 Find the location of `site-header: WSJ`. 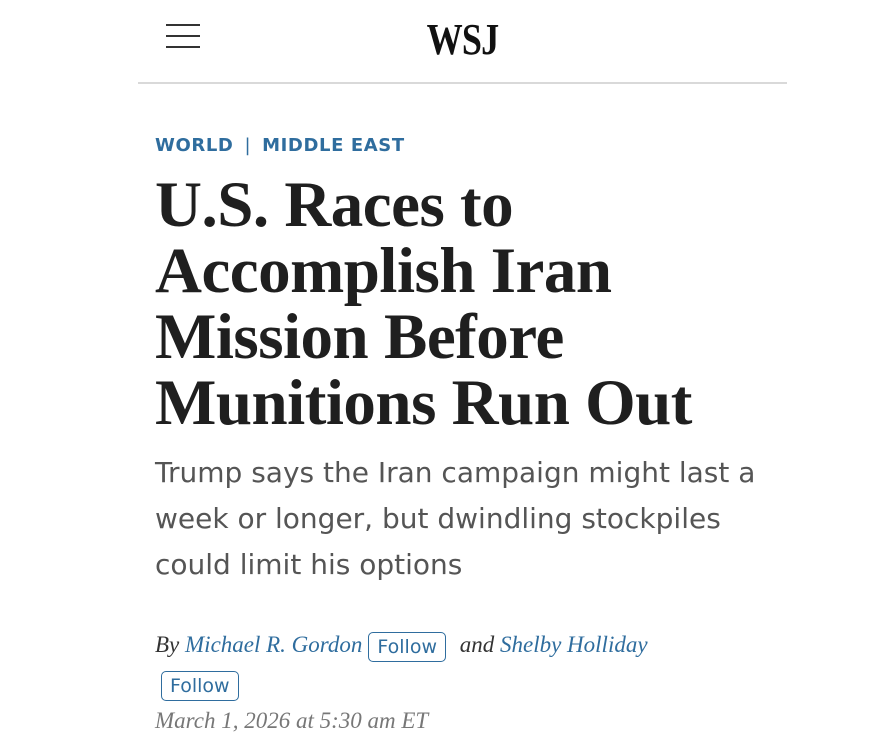

site-header: WSJ is located at coordinates (462, 42).